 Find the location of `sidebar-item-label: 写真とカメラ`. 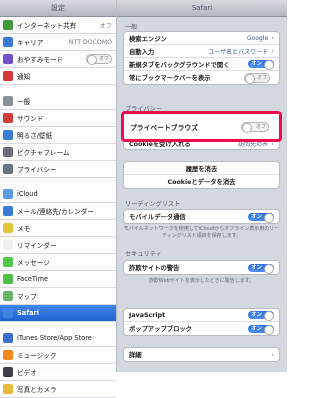

sidebar-item-label: 写真とカメラ is located at coordinates (37, 390).